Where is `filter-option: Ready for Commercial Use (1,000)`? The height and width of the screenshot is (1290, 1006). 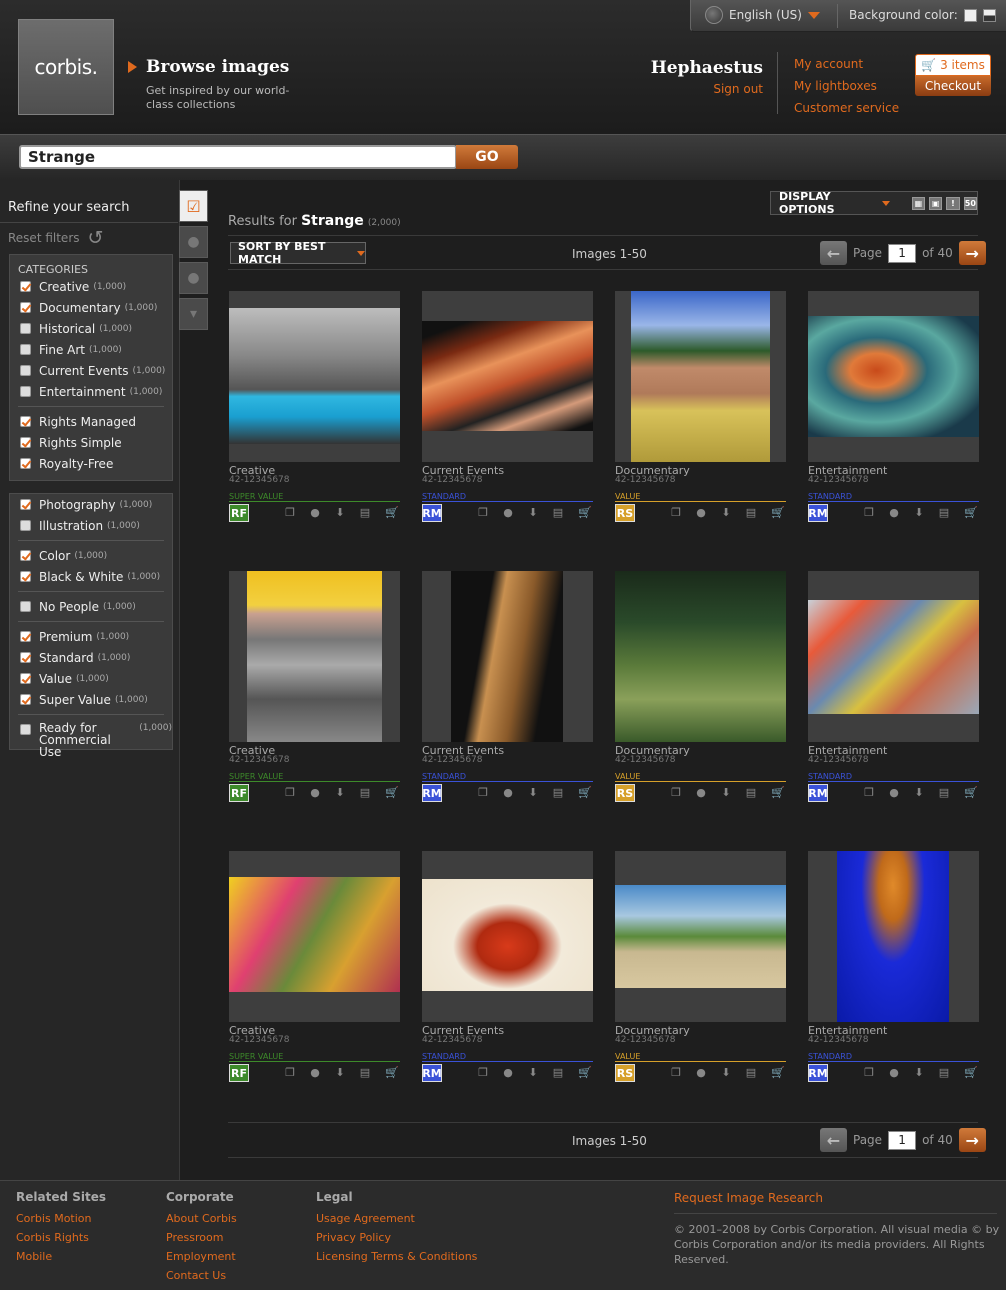 filter-option: Ready for Commercial Use (1,000) is located at coordinates (91, 738).